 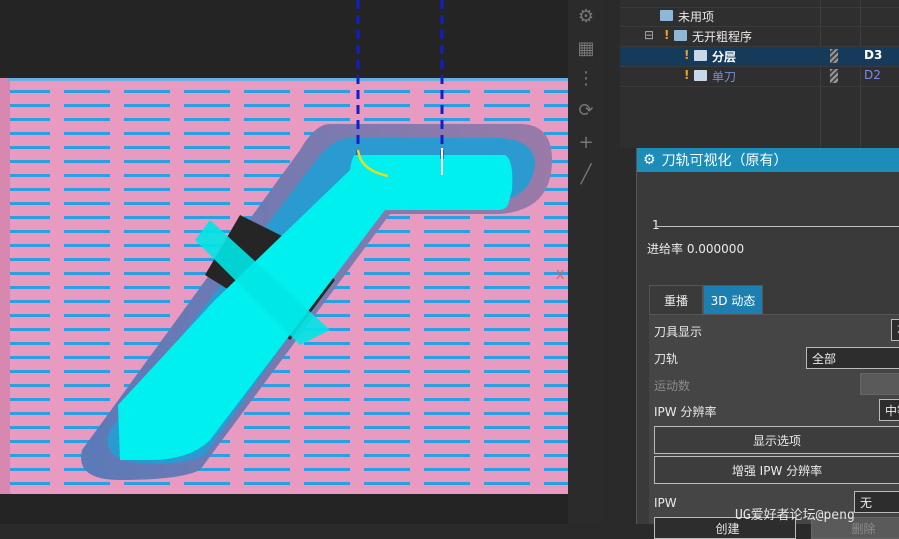 I want to click on ipw-resolution-label: IPW 分辨率, so click(x=685, y=412).